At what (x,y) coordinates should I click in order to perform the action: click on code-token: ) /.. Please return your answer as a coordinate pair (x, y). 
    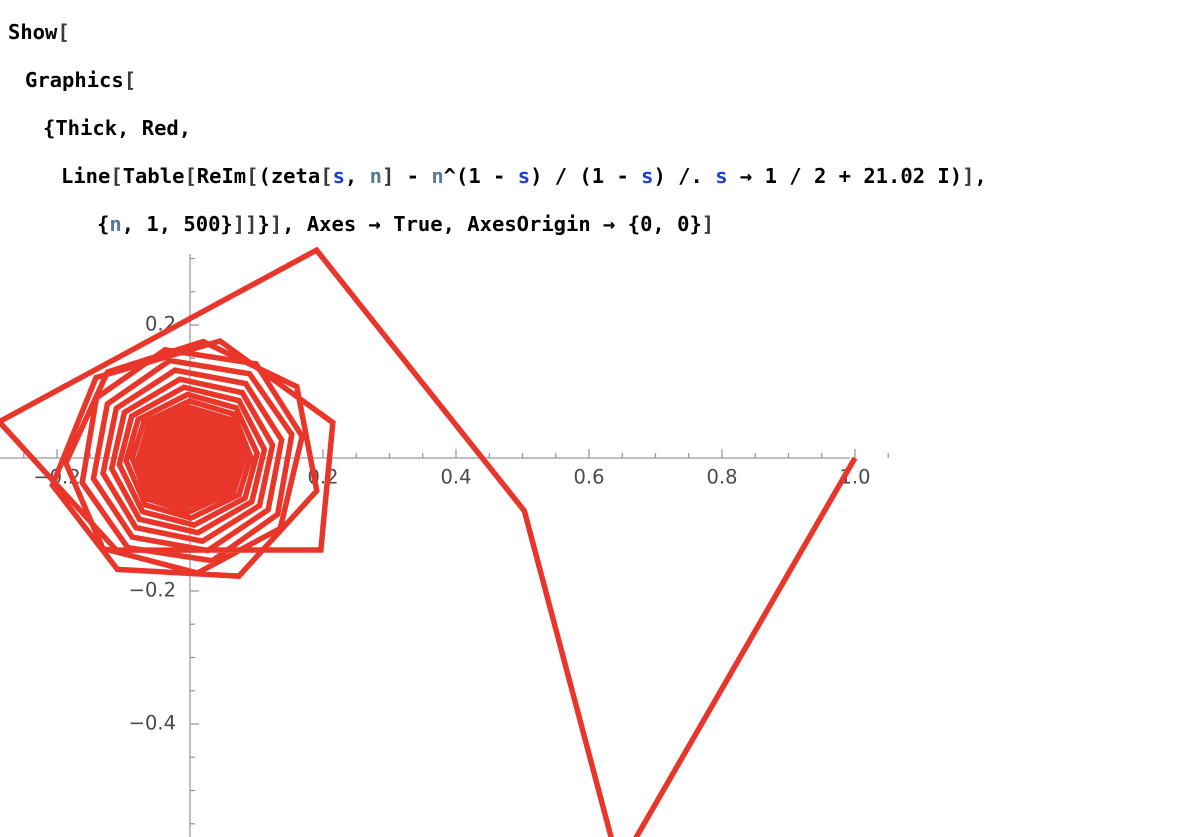
    Looking at the image, I should click on (684, 176).